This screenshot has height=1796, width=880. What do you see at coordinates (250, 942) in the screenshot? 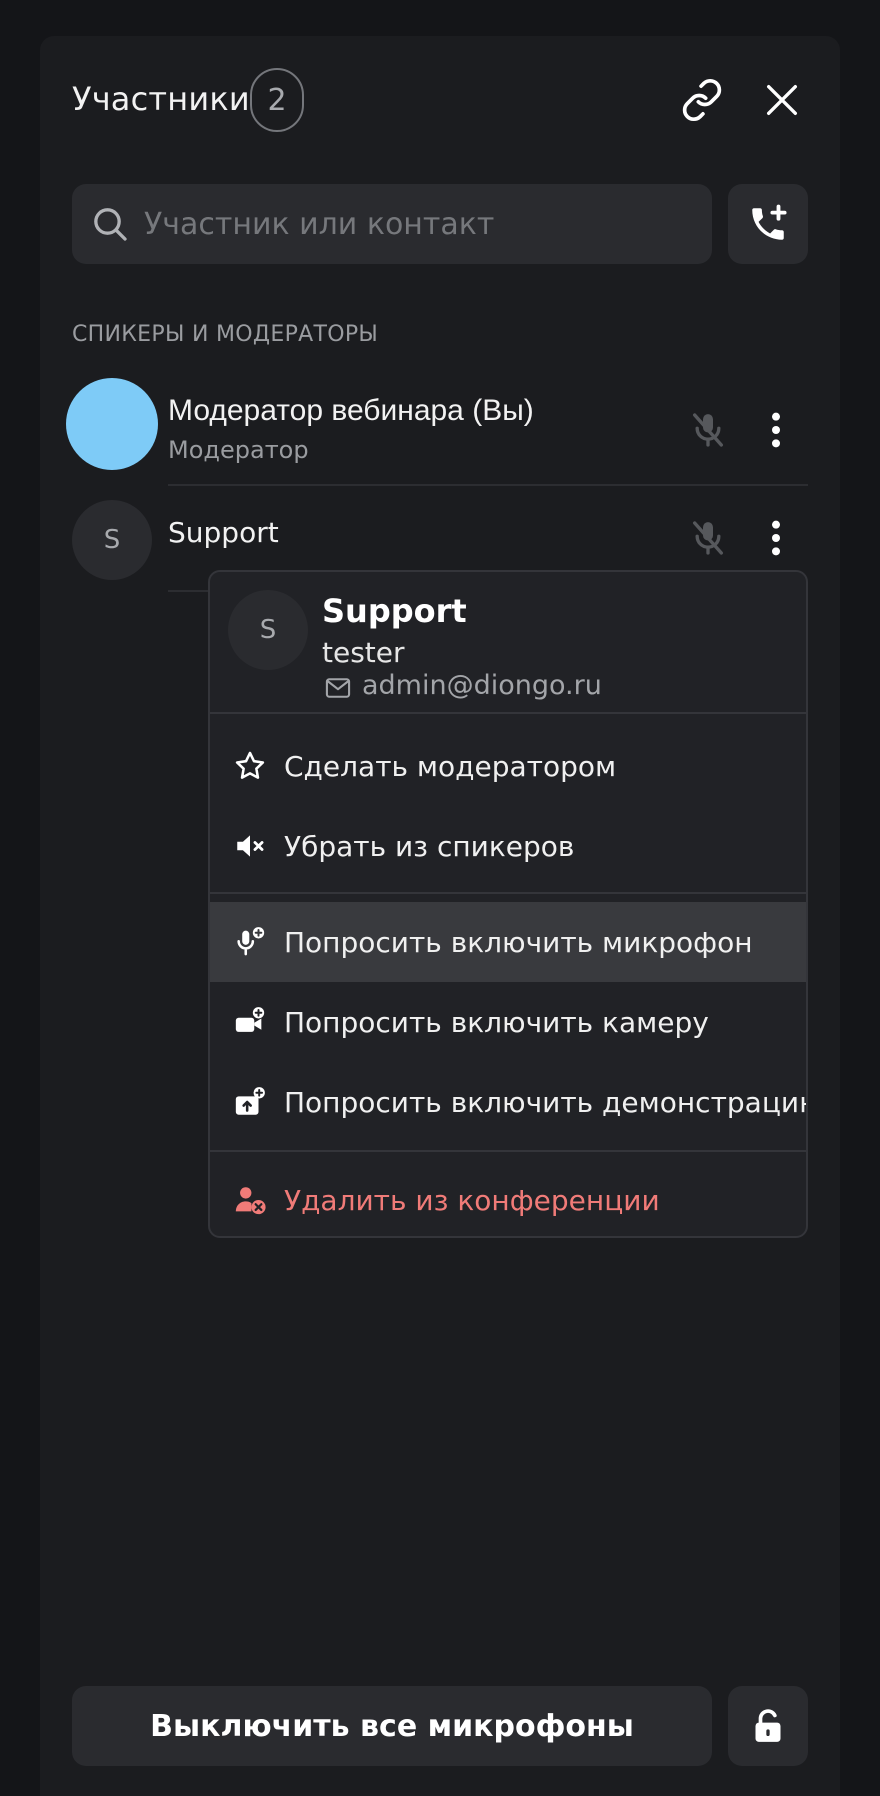
I see `mic-request-icon` at bounding box center [250, 942].